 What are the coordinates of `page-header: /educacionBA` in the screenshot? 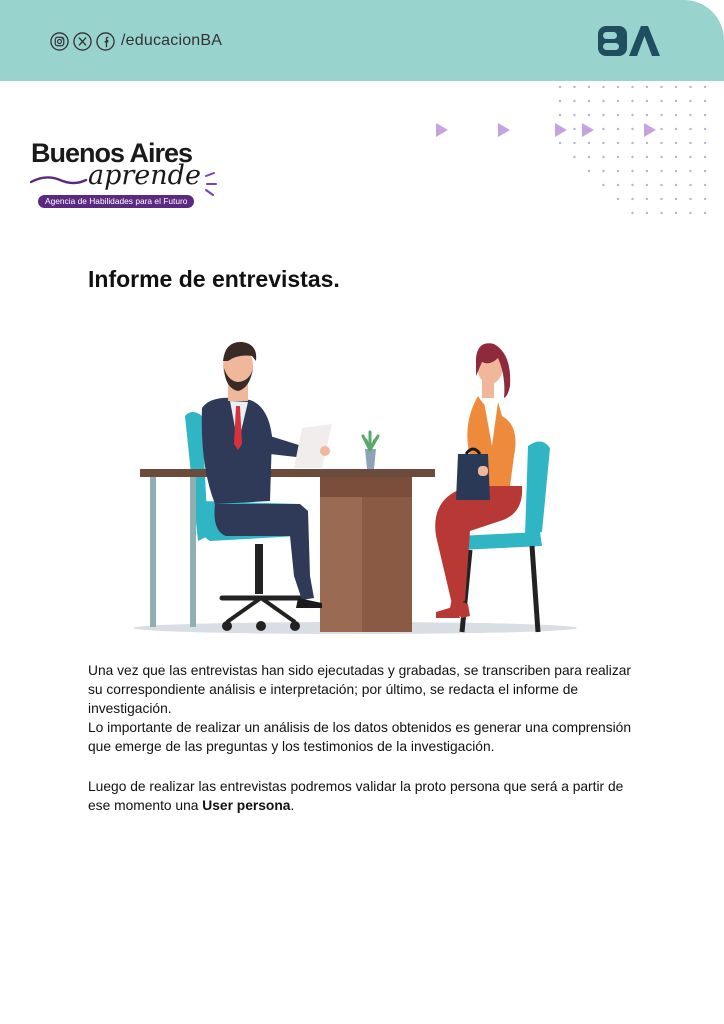 It's located at (362, 40).